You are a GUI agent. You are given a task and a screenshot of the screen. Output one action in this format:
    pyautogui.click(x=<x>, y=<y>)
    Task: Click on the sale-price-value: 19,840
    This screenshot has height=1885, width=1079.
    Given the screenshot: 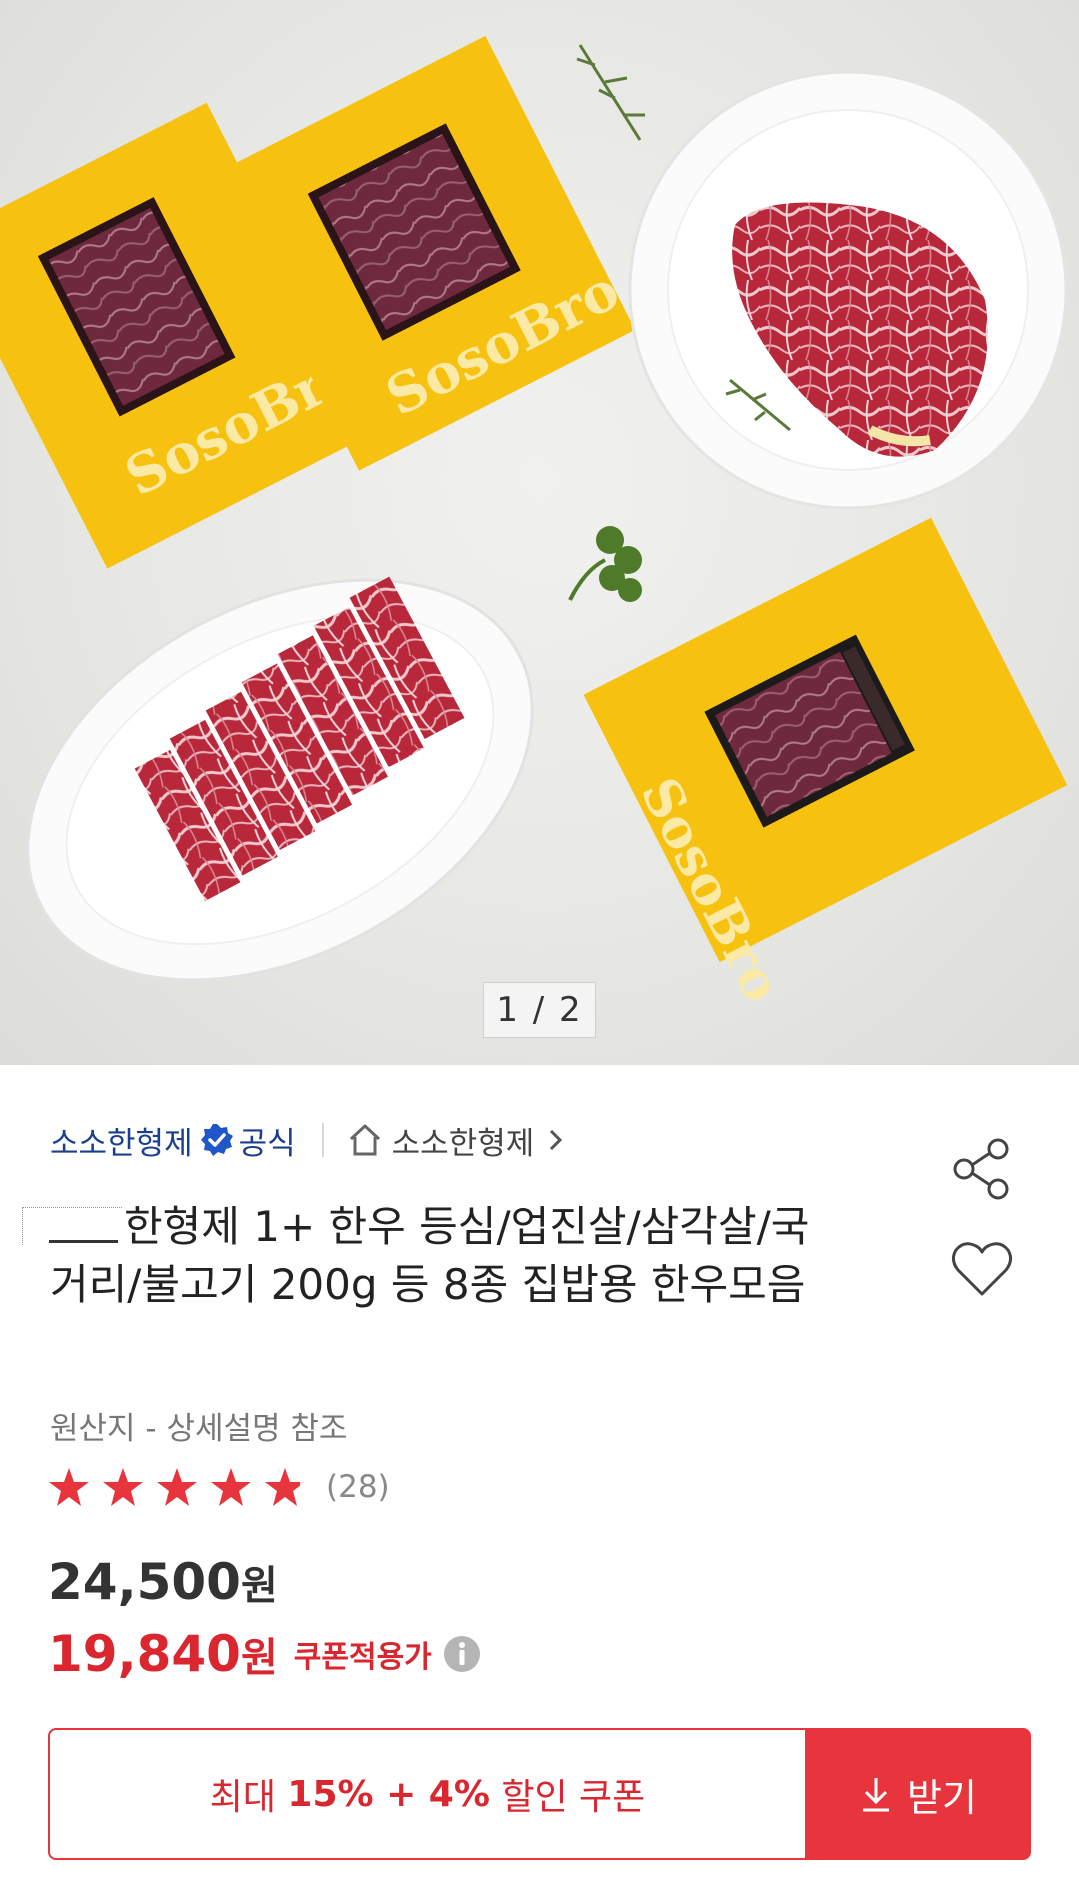 What is the action you would take?
    pyautogui.click(x=144, y=1654)
    